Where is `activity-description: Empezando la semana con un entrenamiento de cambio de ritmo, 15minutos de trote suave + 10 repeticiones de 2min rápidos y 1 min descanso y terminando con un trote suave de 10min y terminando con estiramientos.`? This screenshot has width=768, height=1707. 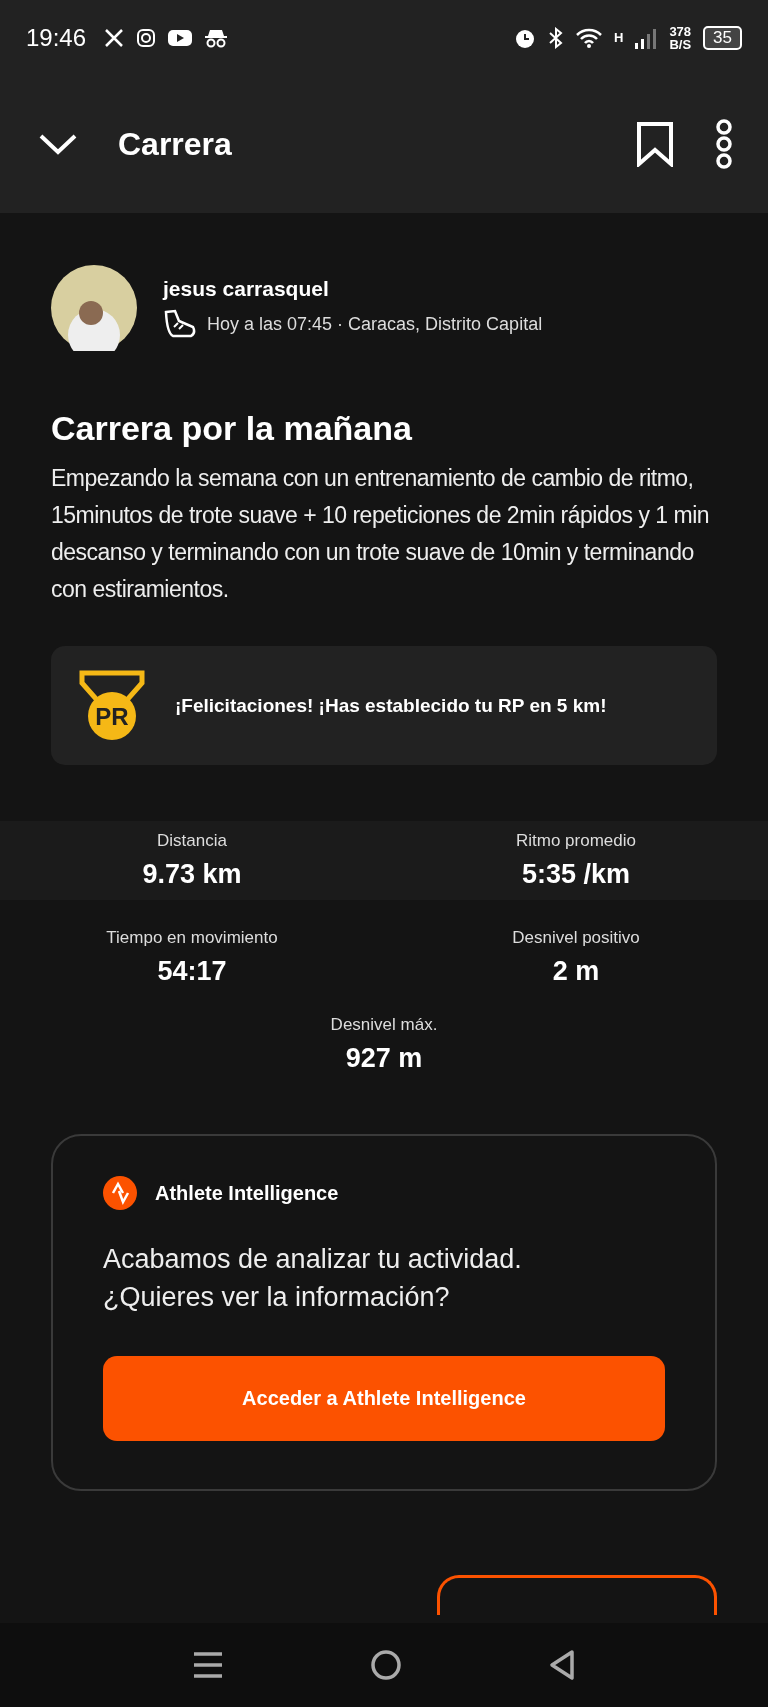 activity-description: Empezando la semana con un entrenamiento de cambio de ritmo, 15minutos de trote suave + 10 repeticiones de 2min rápidos y 1 min descanso y terminando con un trote suave de 10min y terminando con estiramientos. is located at coordinates (381, 534).